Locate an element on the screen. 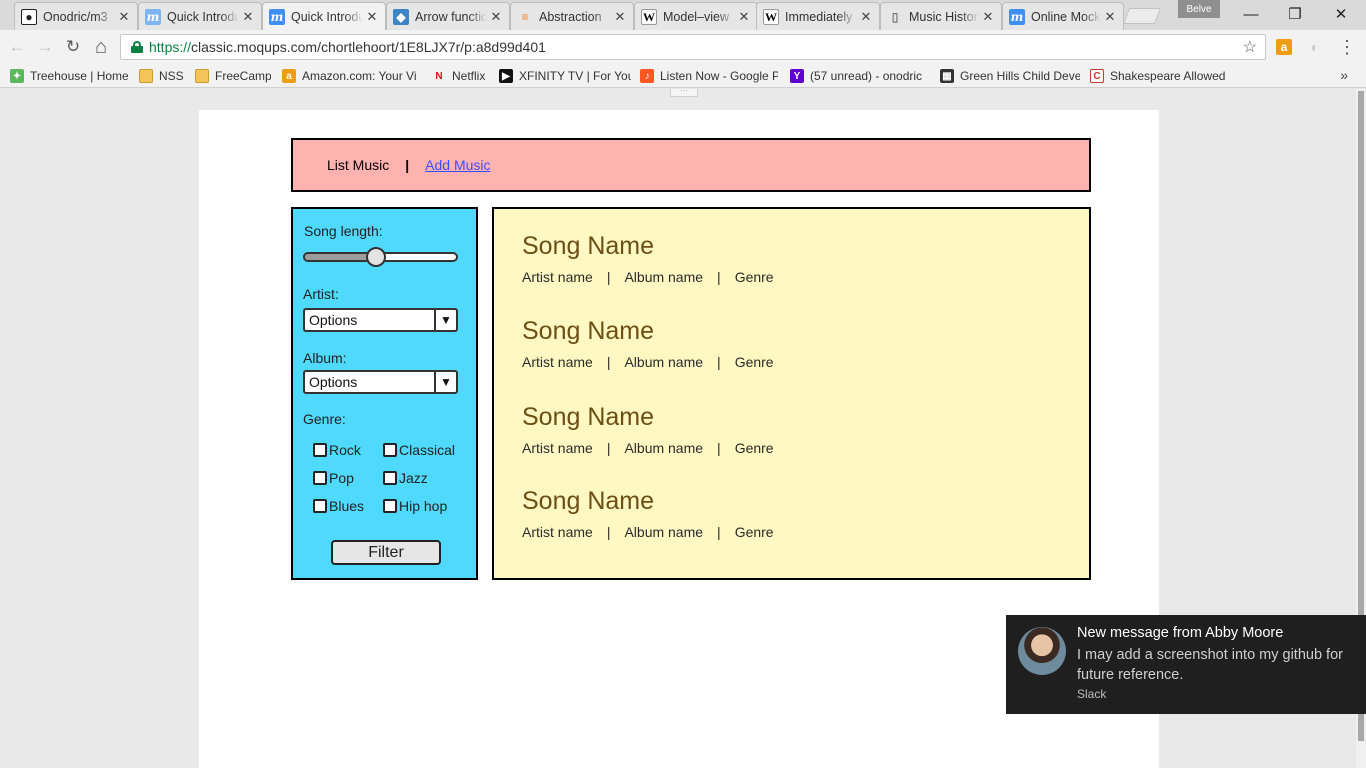  genre-checkbox-classical: Classical is located at coordinates (419, 450).